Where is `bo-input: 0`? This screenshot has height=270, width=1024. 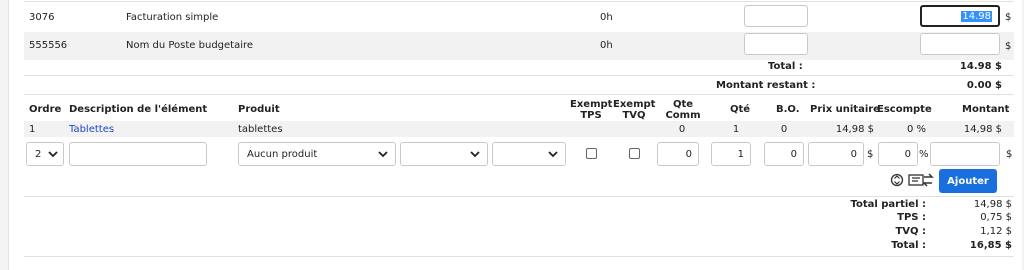
bo-input: 0 is located at coordinates (784, 154).